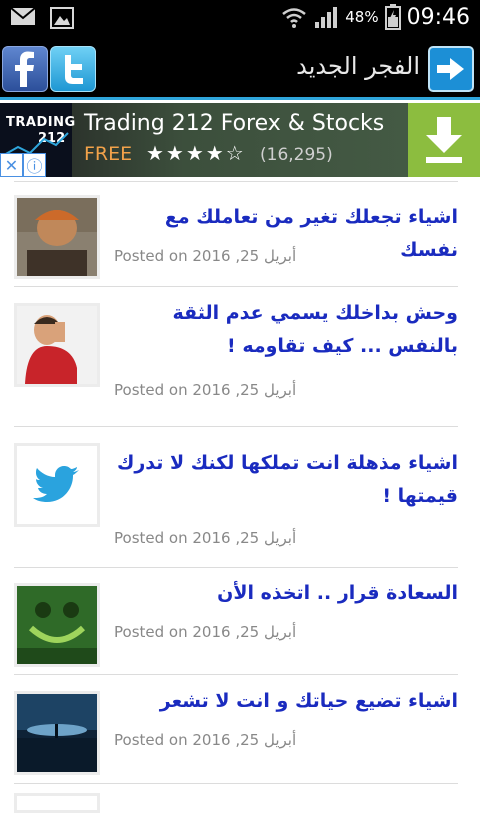 The image size is (480, 813). I want to click on facebook-icon, so click(24, 69).